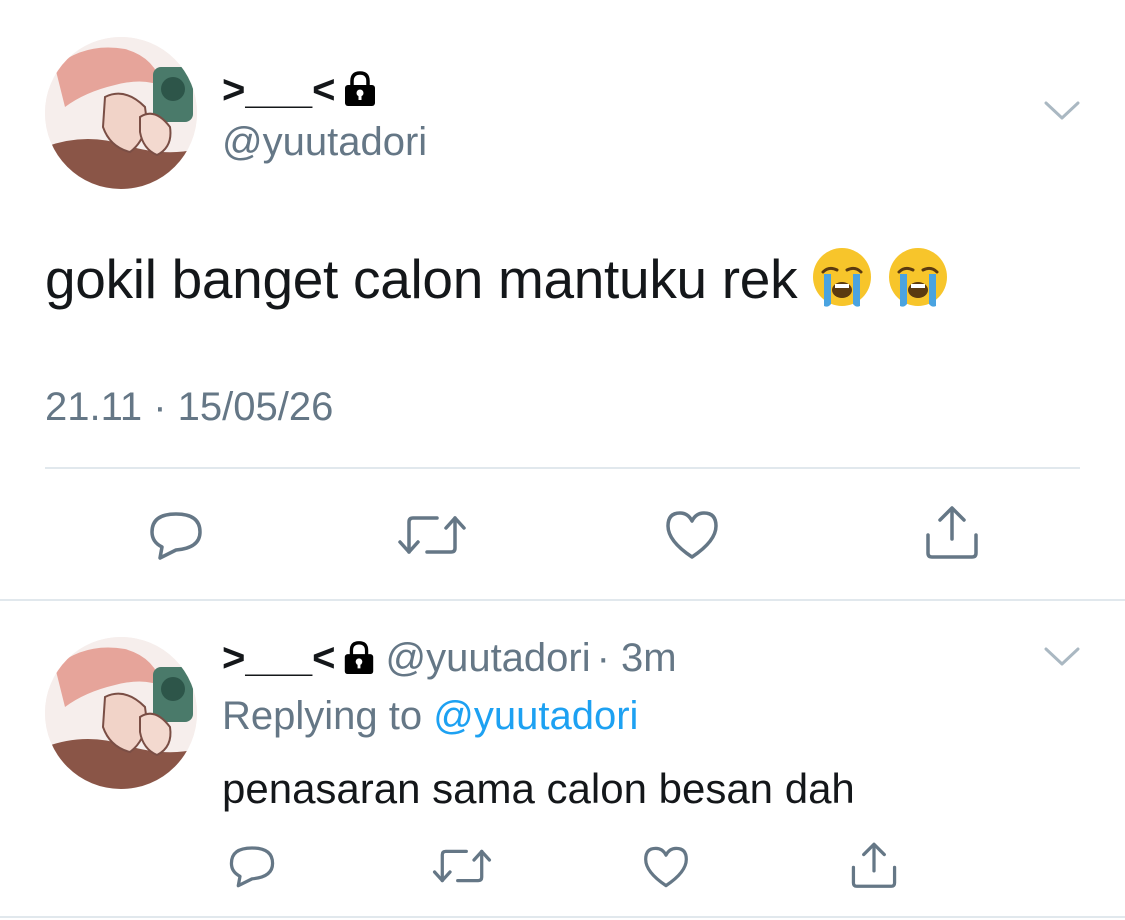  What do you see at coordinates (430, 716) in the screenshot?
I see `replying-to: Replying to @yuutadori` at bounding box center [430, 716].